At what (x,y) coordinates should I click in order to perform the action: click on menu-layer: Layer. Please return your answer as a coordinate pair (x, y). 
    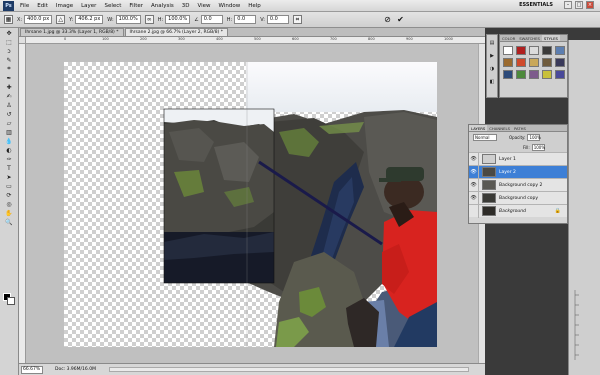
    Looking at the image, I should click on (88, 6).